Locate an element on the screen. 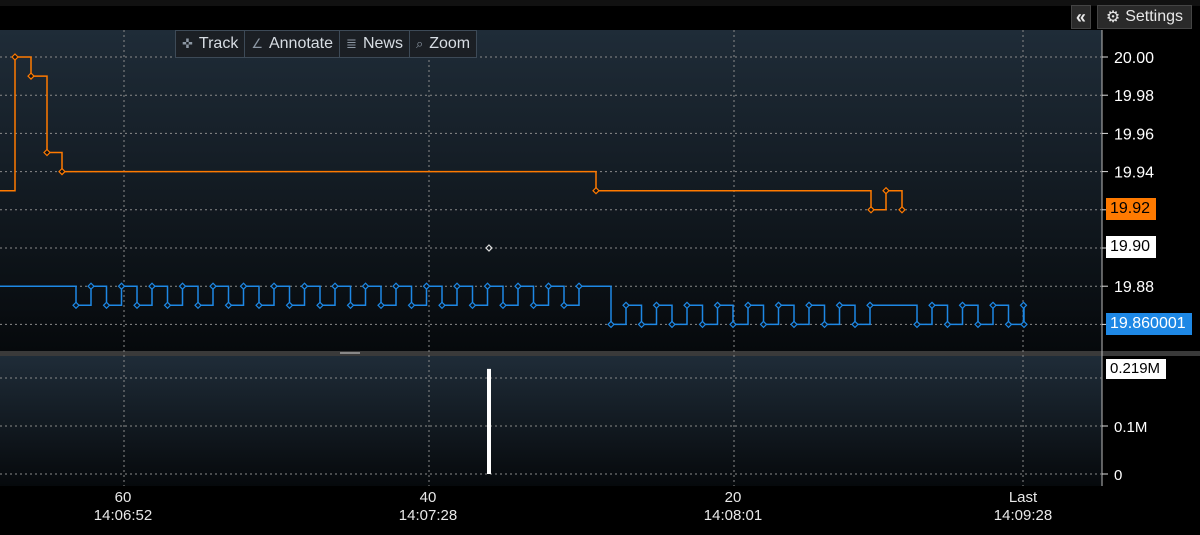 Image resolution: width=1200 pixels, height=535 pixels. volume-bar is located at coordinates (489, 421).